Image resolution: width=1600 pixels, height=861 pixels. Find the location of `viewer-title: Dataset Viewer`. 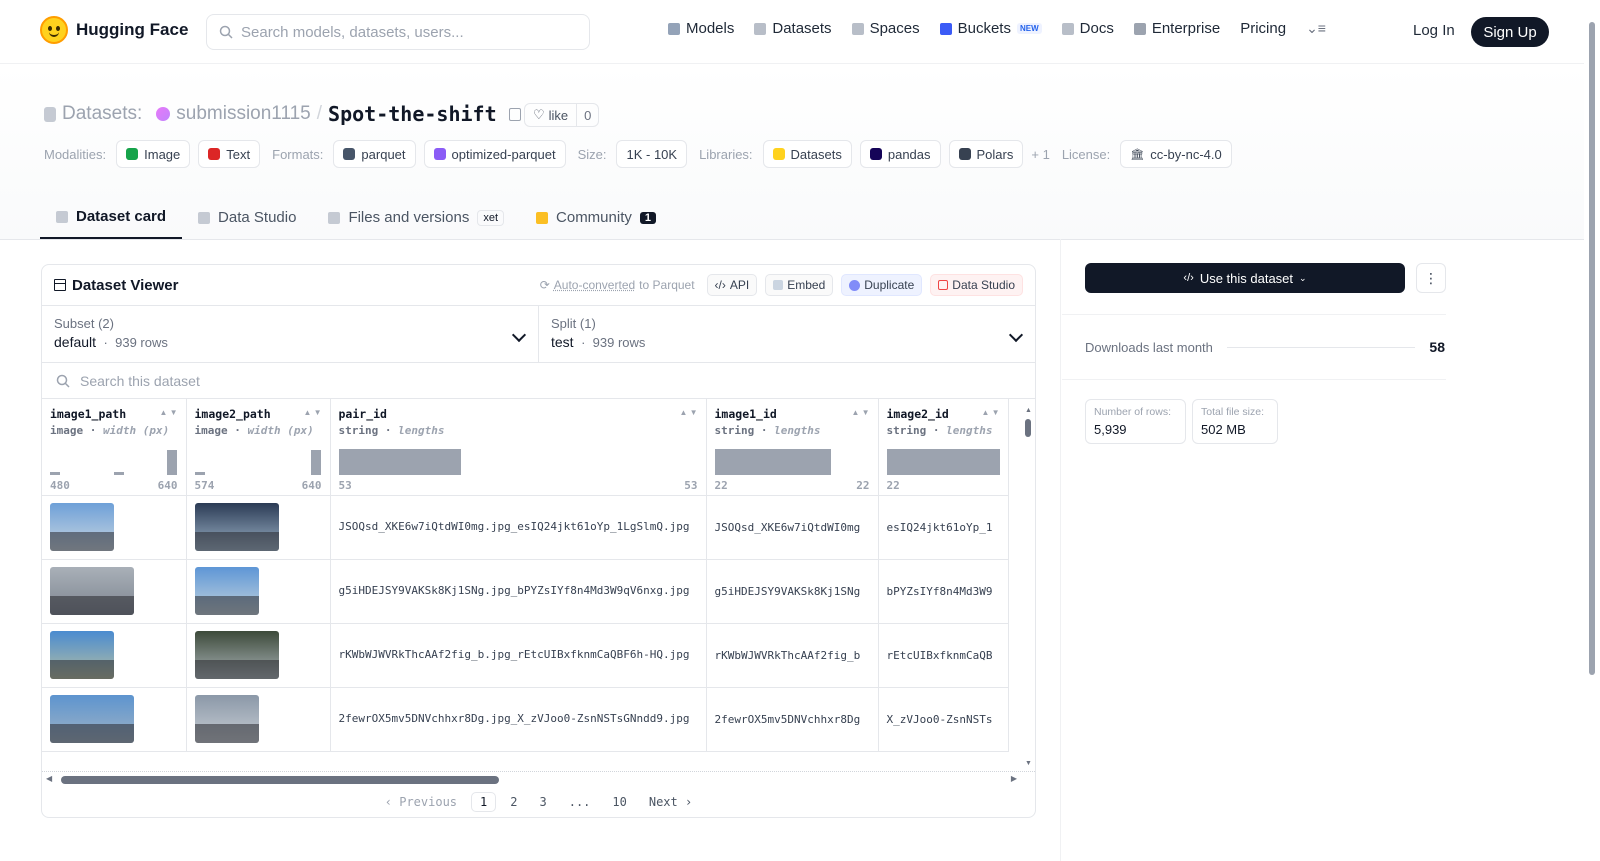

viewer-title: Dataset Viewer is located at coordinates (116, 285).